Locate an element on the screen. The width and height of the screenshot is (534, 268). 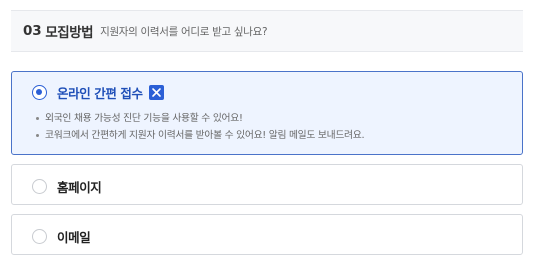
option-email-row: 이메일 is located at coordinates (61, 236).